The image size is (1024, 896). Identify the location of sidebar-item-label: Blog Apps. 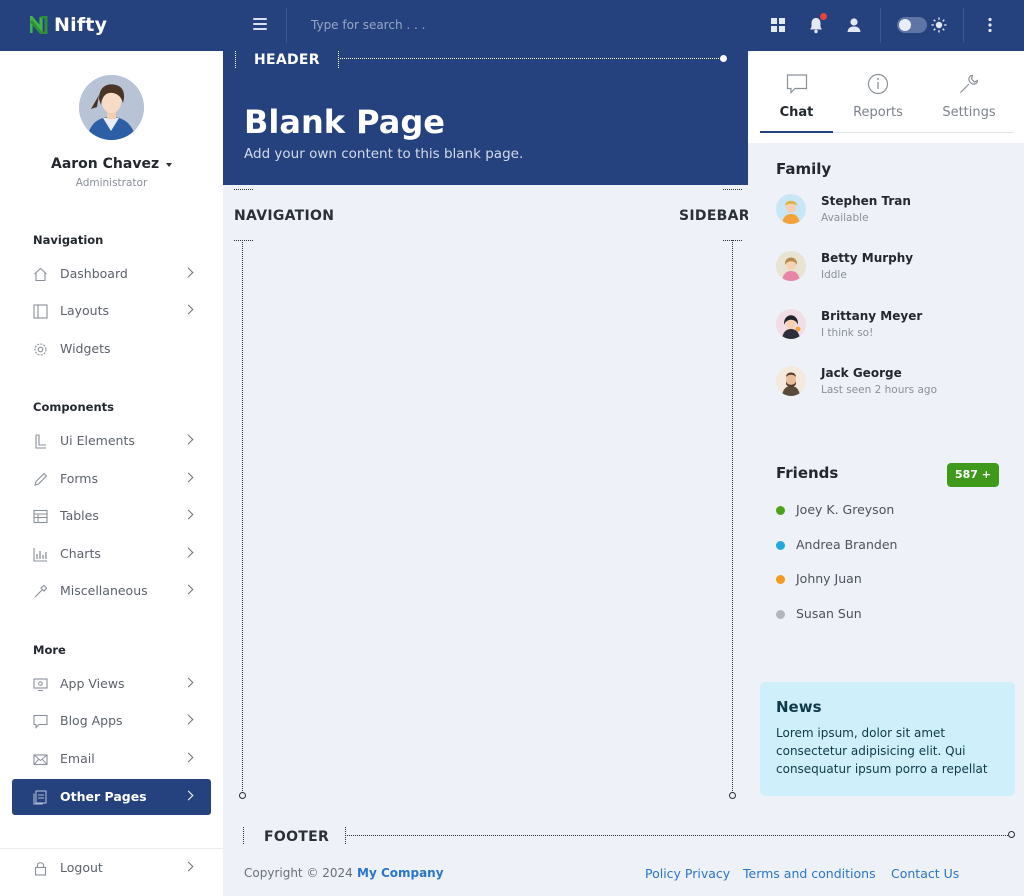
(91, 720).